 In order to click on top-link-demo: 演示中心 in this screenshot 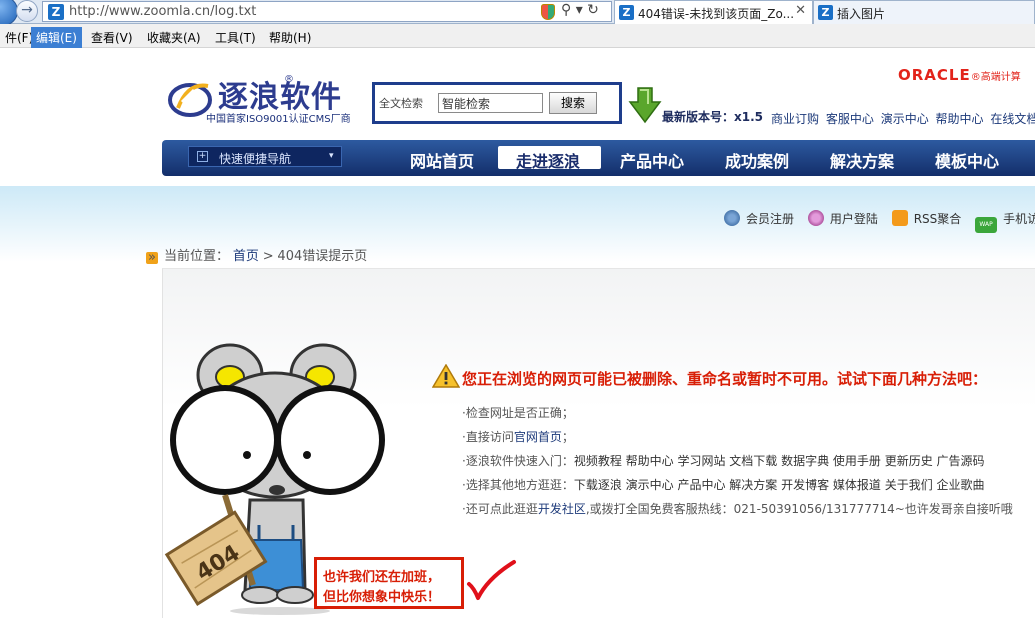, I will do `click(905, 119)`.